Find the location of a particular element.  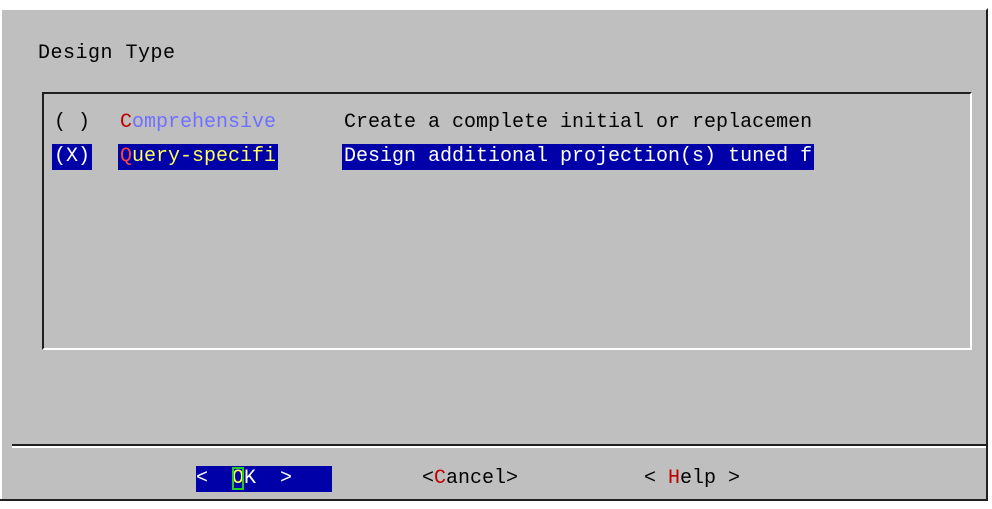

ok-prefix: < is located at coordinates (214, 478).